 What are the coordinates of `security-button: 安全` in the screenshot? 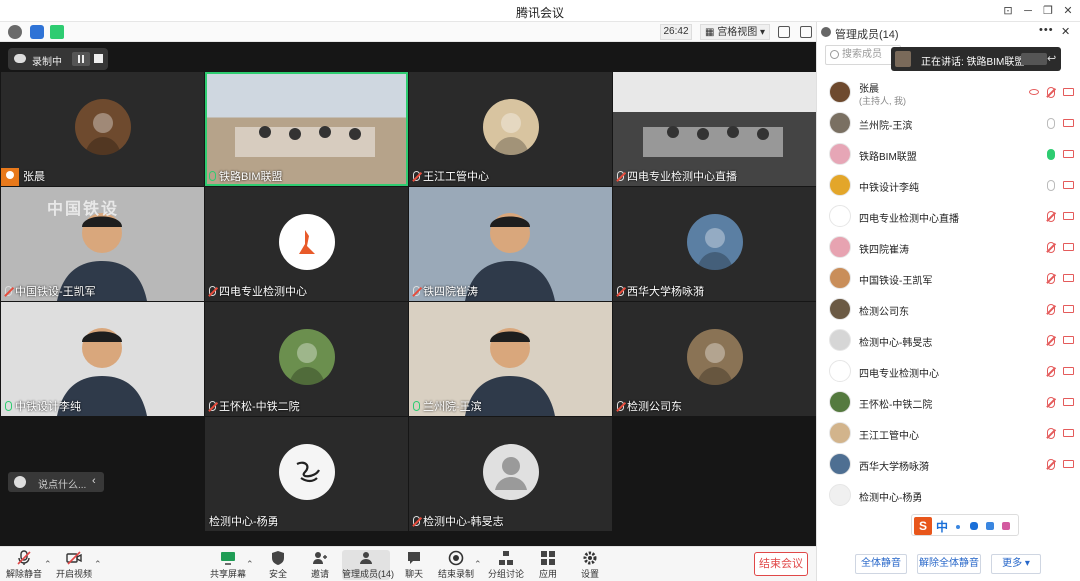 It's located at (278, 565).